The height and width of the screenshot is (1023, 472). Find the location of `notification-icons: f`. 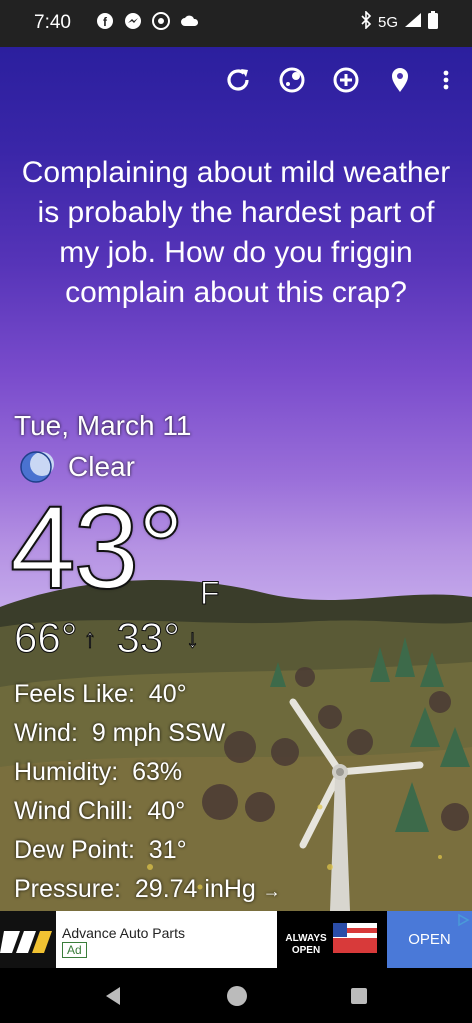

notification-icons: f is located at coordinates (148, 23).